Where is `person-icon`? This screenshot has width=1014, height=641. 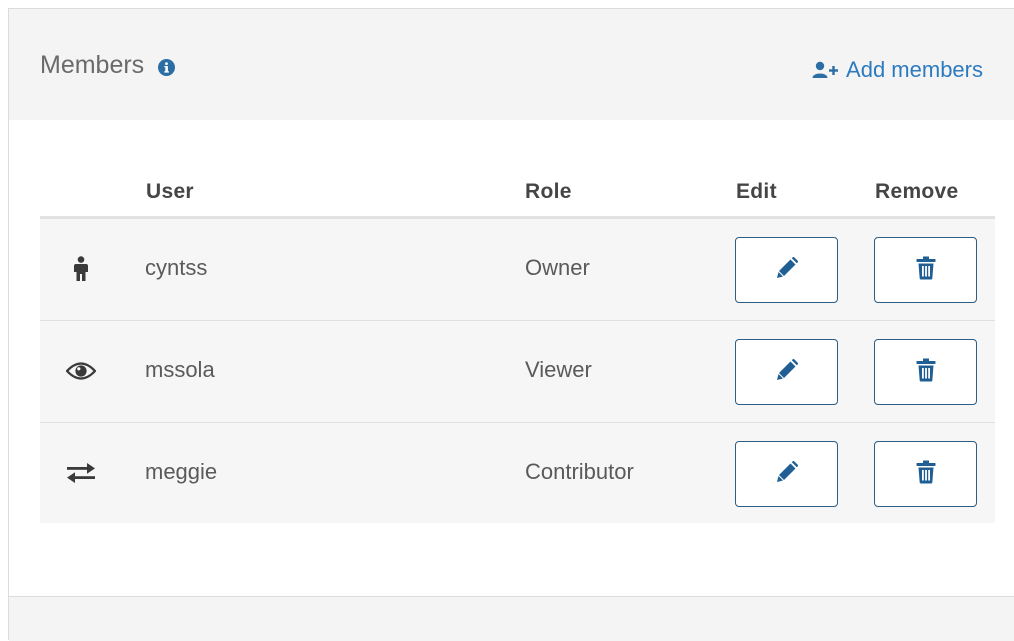 person-icon is located at coordinates (81, 269).